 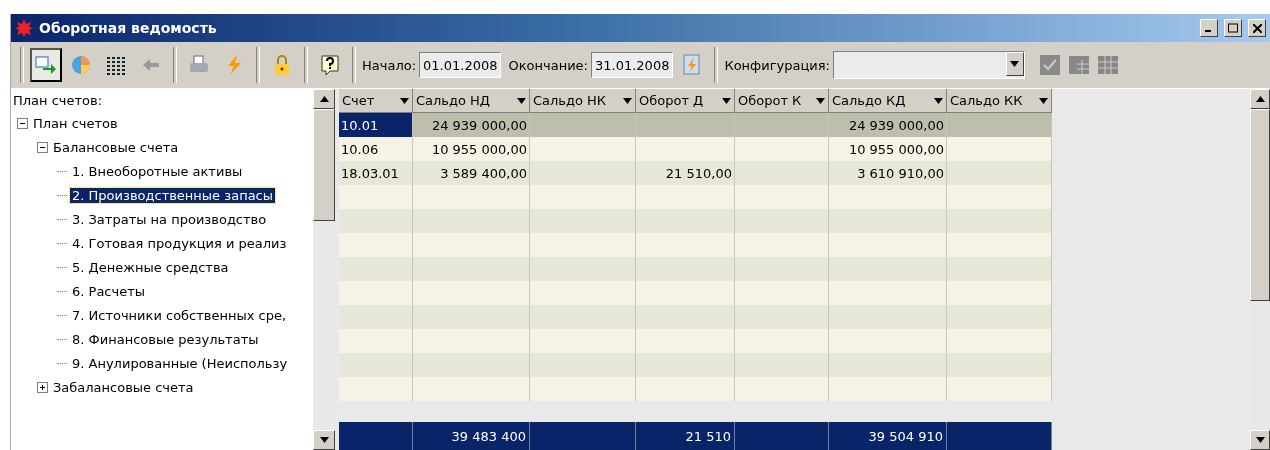 I want to click on toolbar-button, so click(x=46, y=65).